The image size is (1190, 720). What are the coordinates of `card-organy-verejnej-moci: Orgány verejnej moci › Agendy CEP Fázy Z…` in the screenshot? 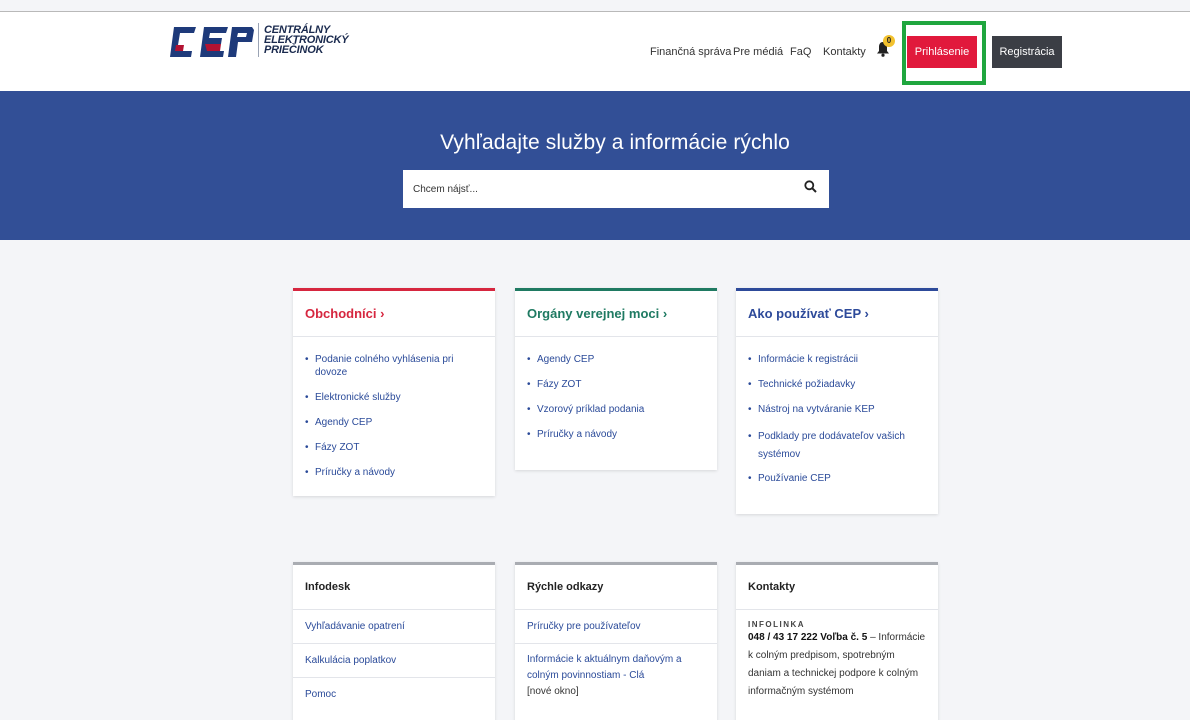 It's located at (616, 379).